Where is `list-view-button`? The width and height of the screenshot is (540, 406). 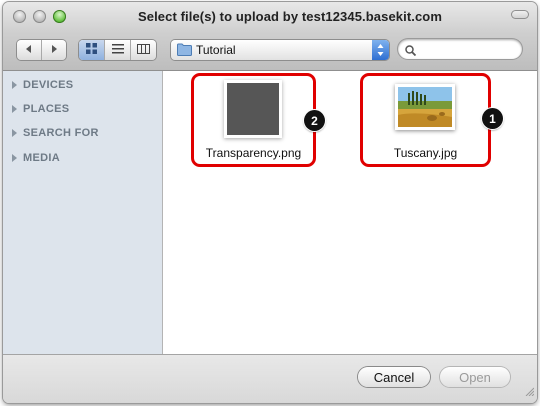
list-view-button is located at coordinates (118, 50).